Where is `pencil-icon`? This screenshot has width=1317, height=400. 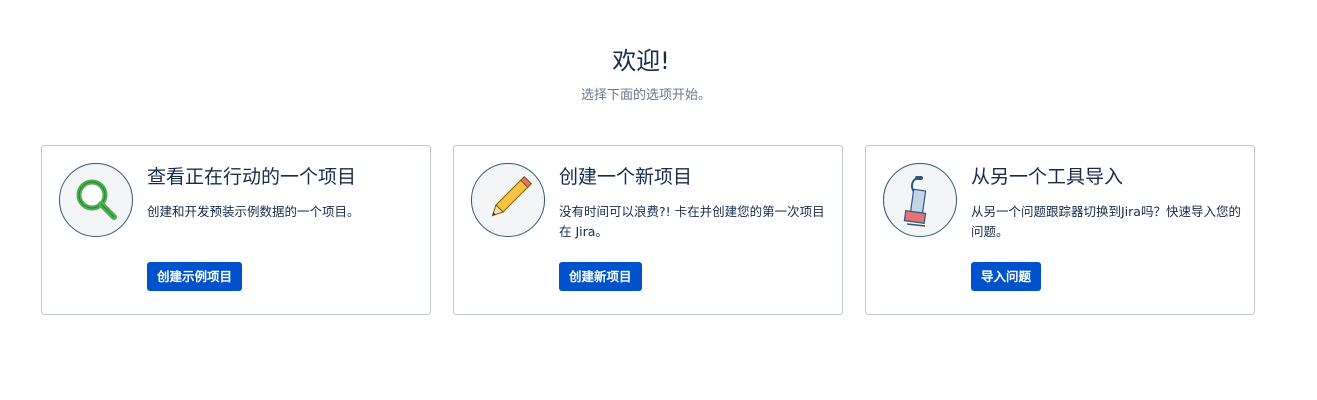 pencil-icon is located at coordinates (508, 200).